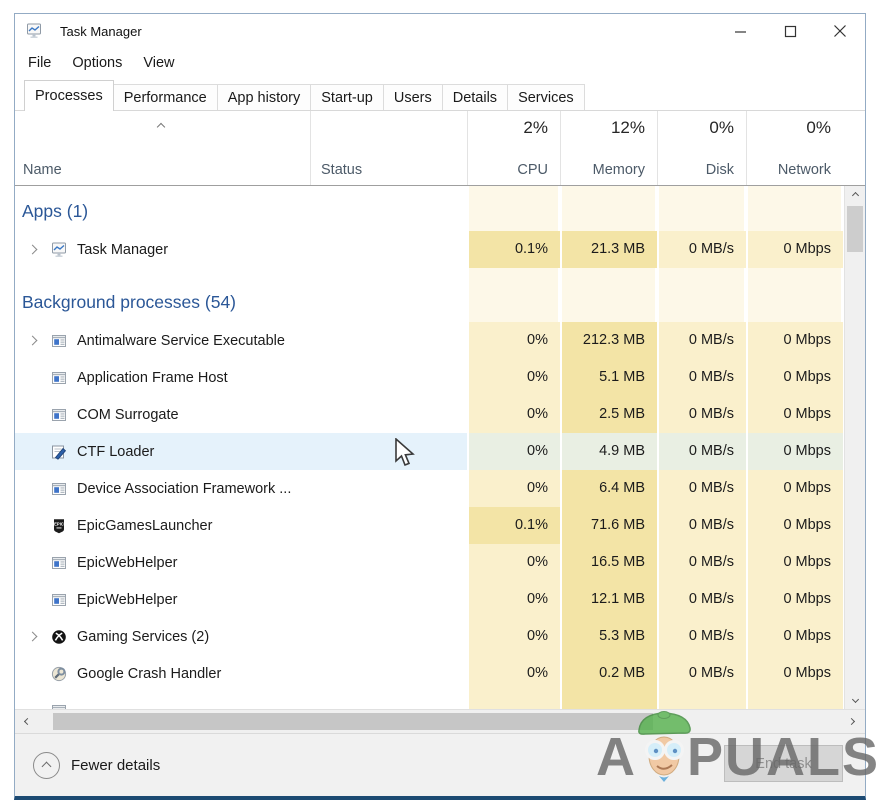  Describe the element at coordinates (783, 763) in the screenshot. I see `end-task-button: End task` at that location.